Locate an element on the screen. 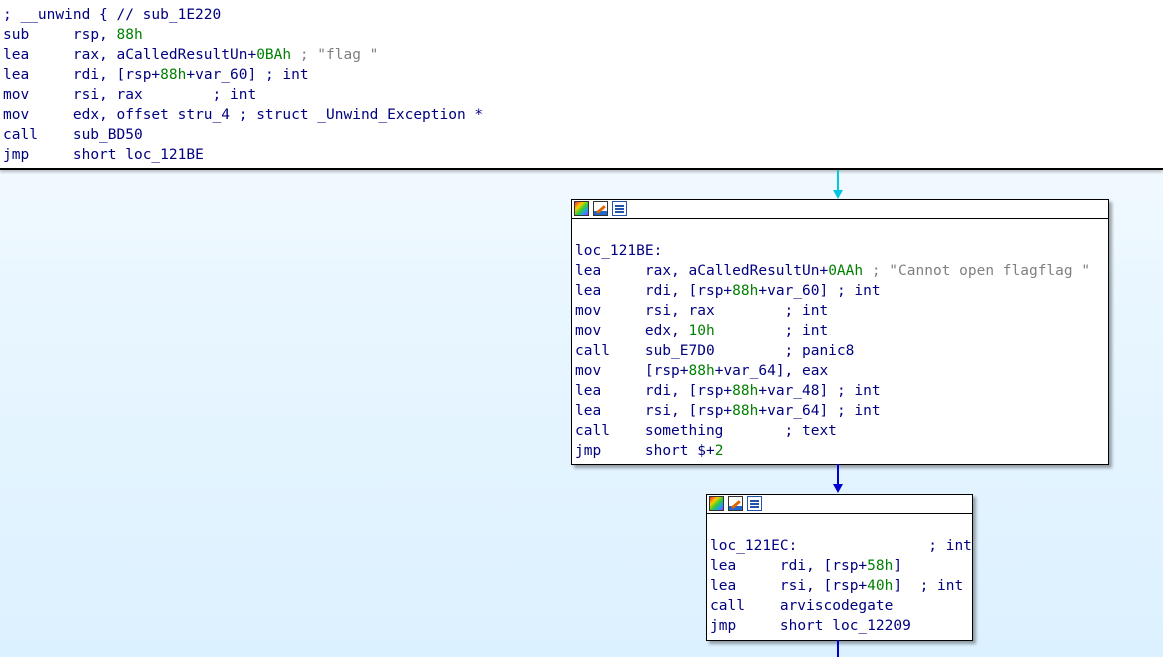 The height and width of the screenshot is (657, 1163). operand: something is located at coordinates (684, 431).